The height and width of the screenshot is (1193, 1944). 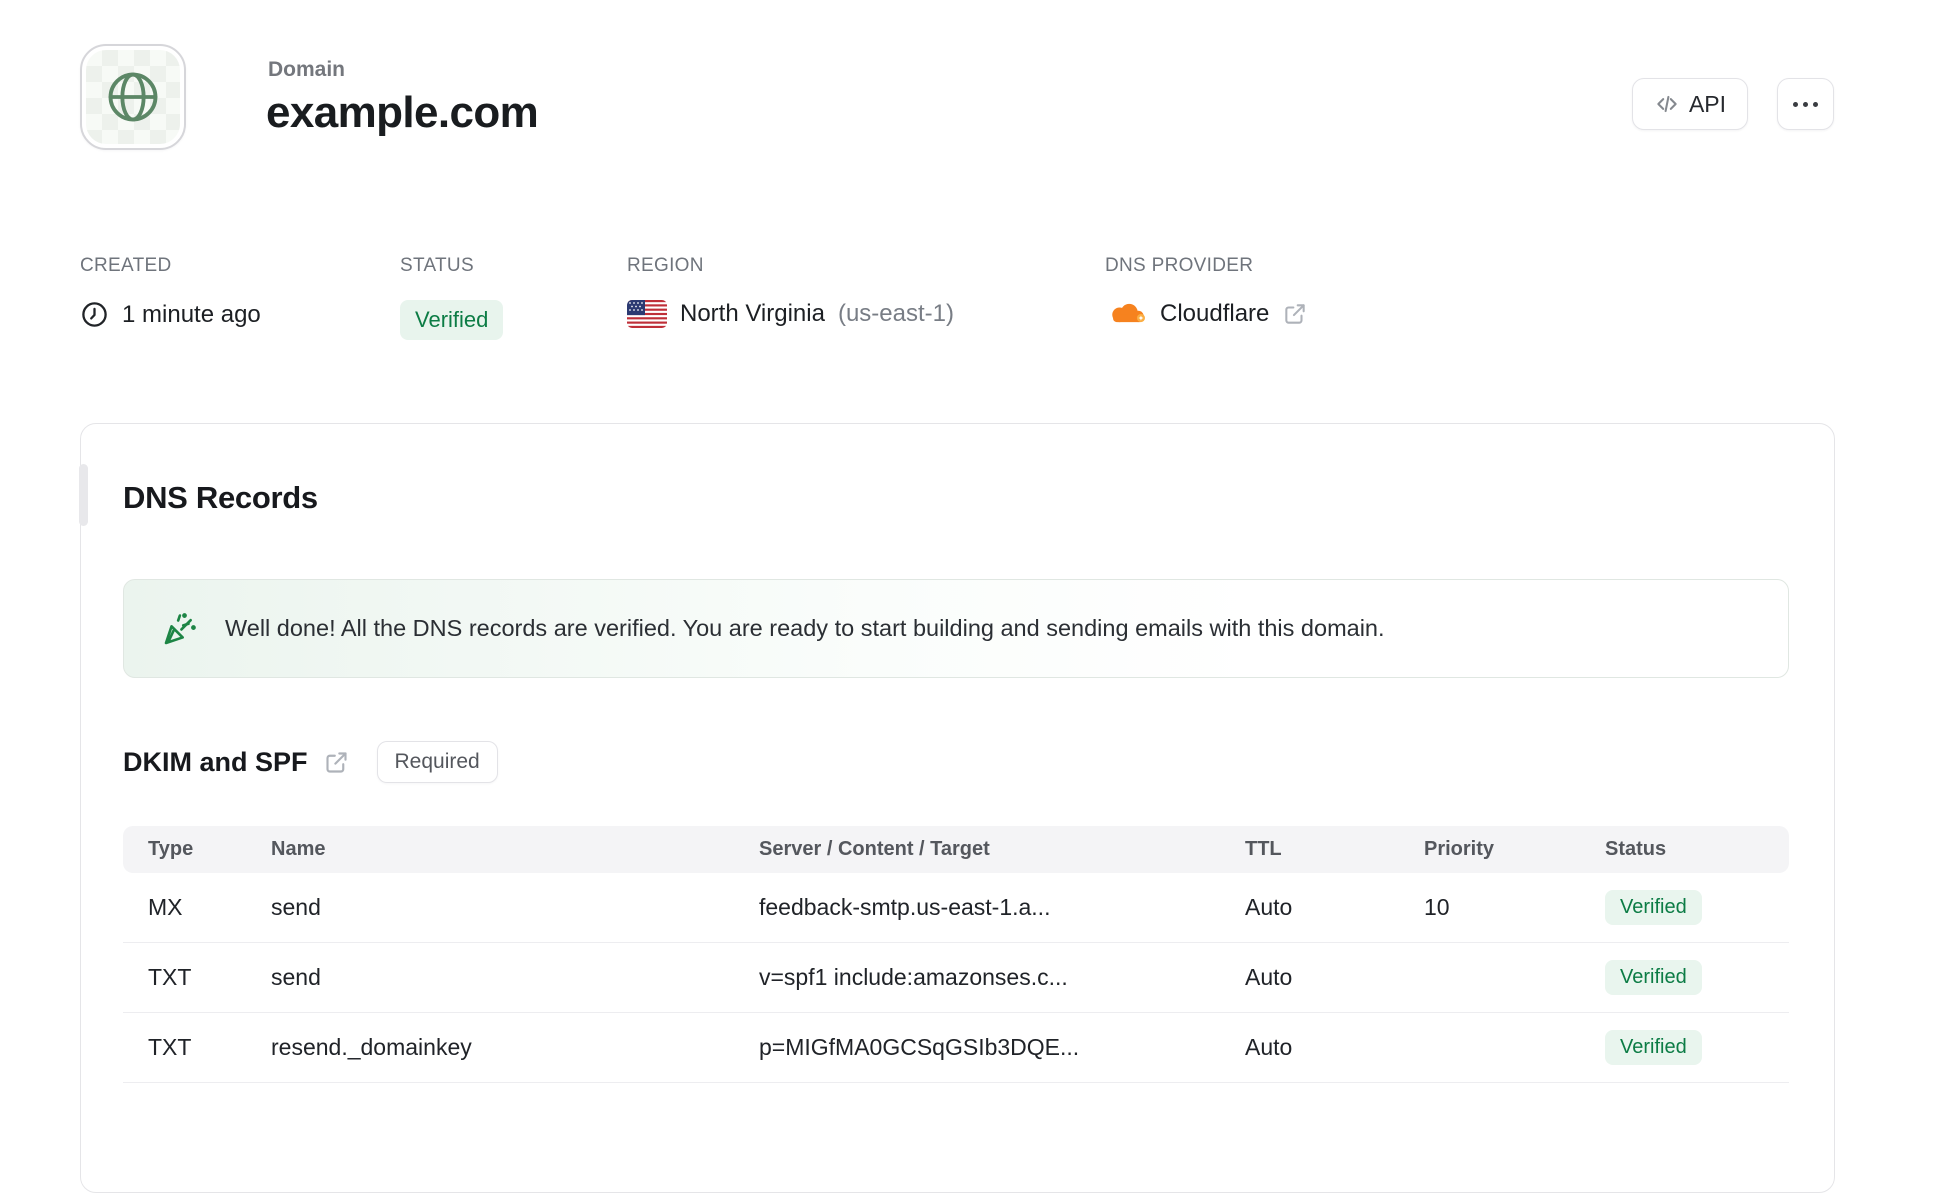 What do you see at coordinates (790, 291) in the screenshot?
I see `meta-region: REGION North Virginia (us-east-1)` at bounding box center [790, 291].